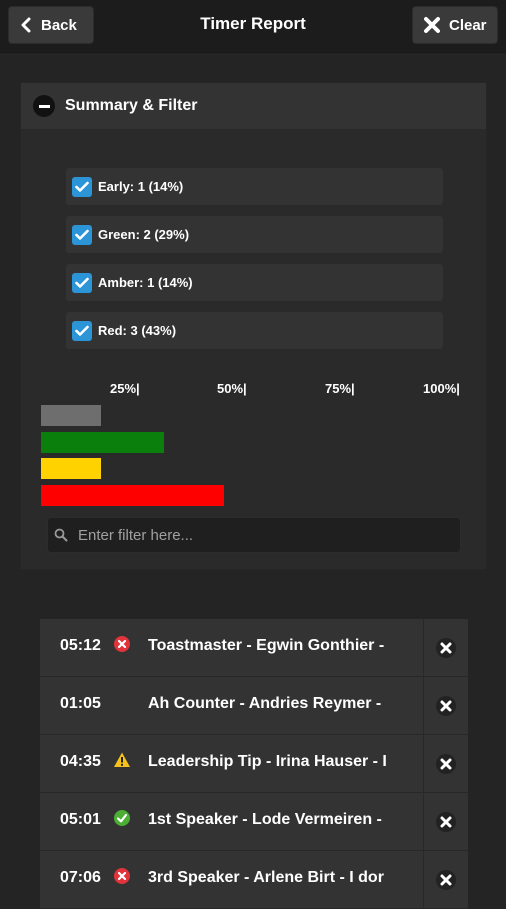 The width and height of the screenshot is (506, 909). I want to click on item-time: 07:06, so click(80, 877).